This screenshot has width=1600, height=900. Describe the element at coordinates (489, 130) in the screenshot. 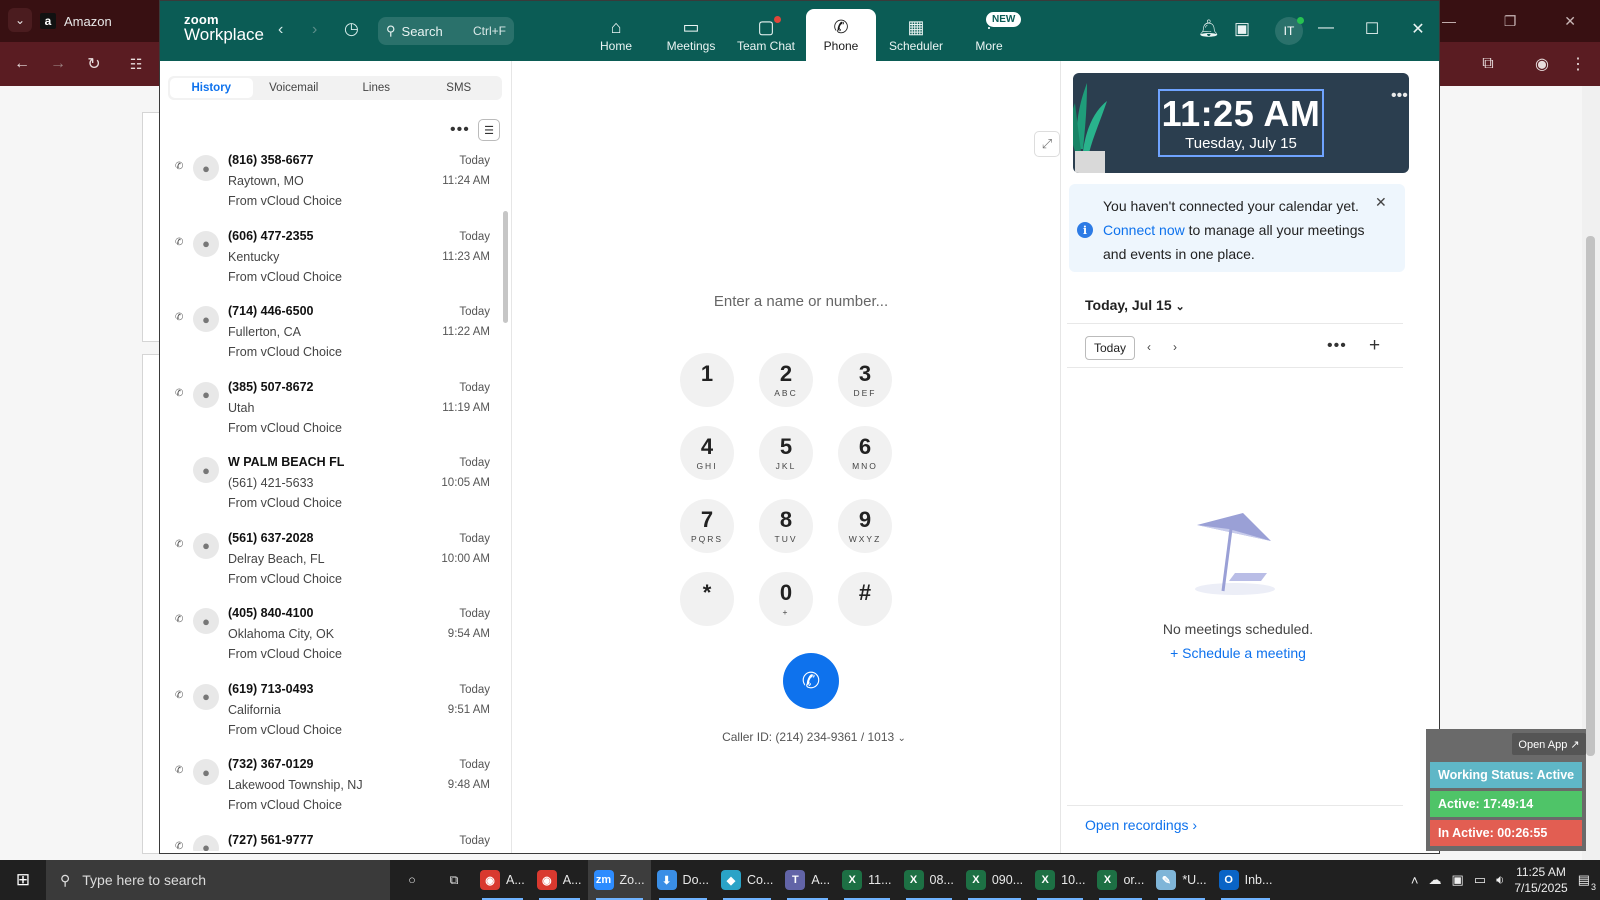

I see `filter-icon: ☰` at that location.